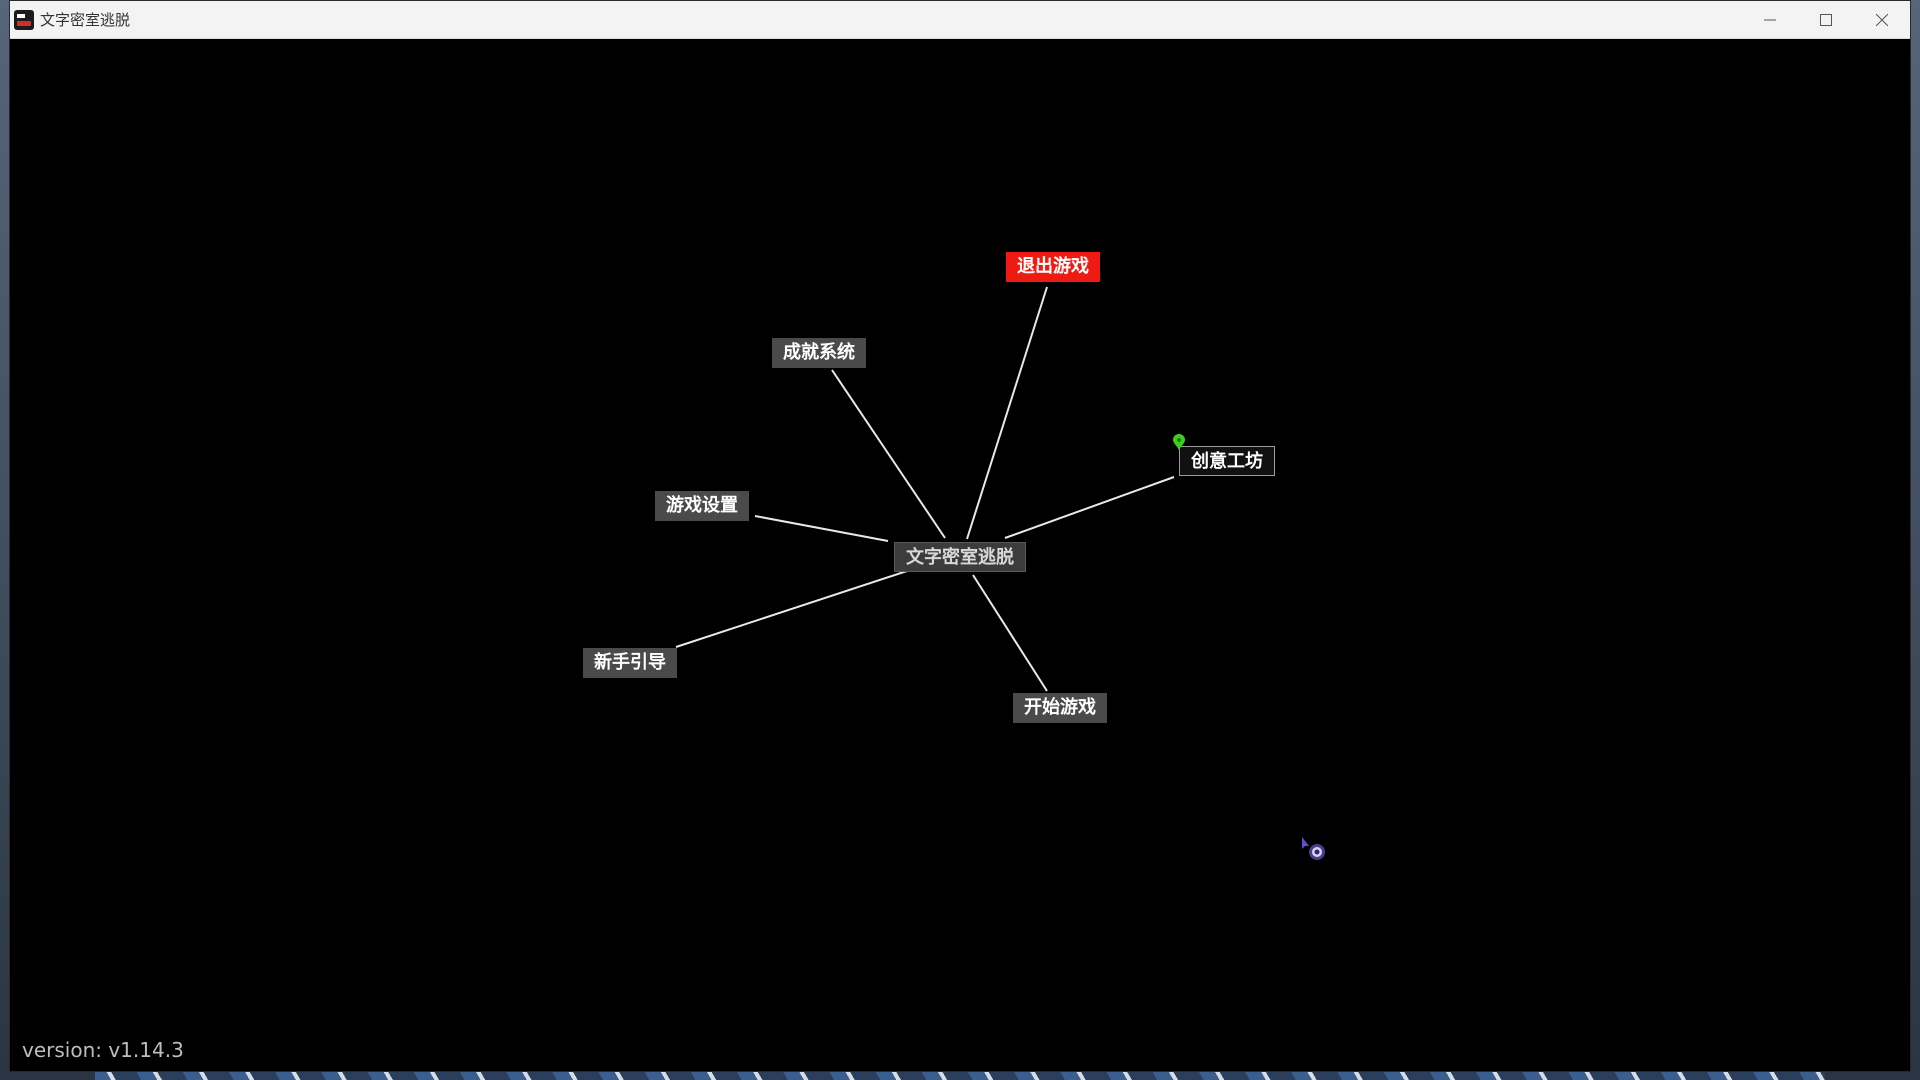 The image size is (1920, 1080). Describe the element at coordinates (85, 20) in the screenshot. I see `window-title: 文字密室逃脱` at that location.